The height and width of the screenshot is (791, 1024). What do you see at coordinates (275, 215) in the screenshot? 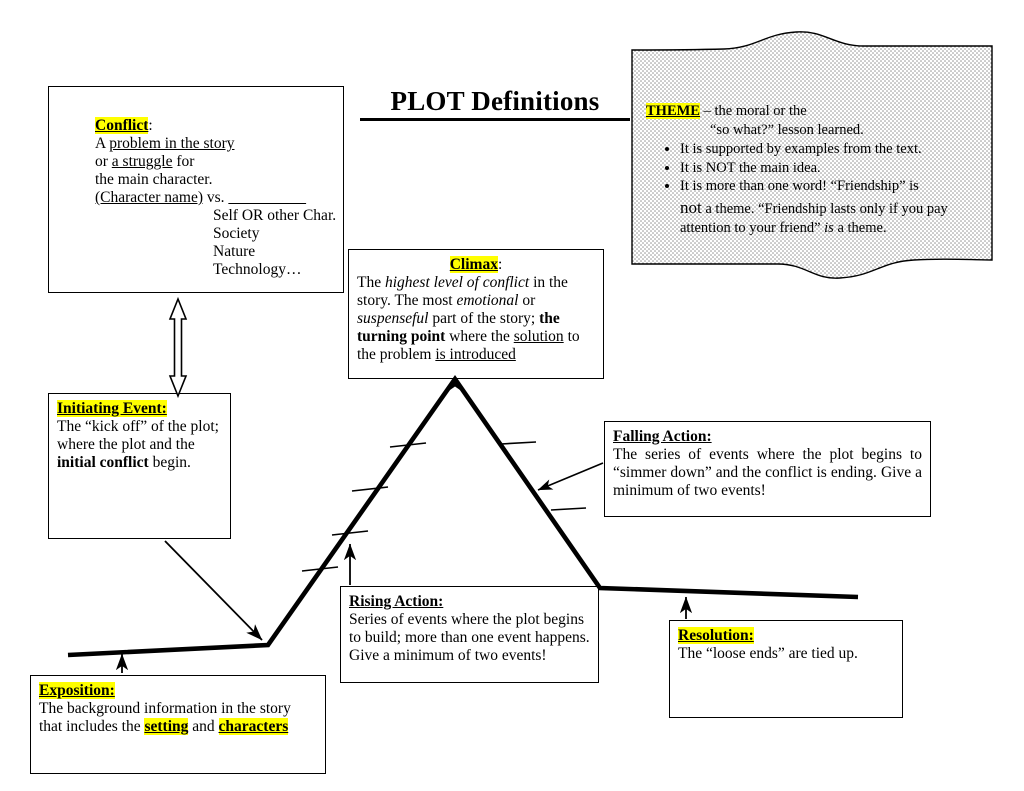
I see `conflict-option-0: Self OR other Char.` at bounding box center [275, 215].